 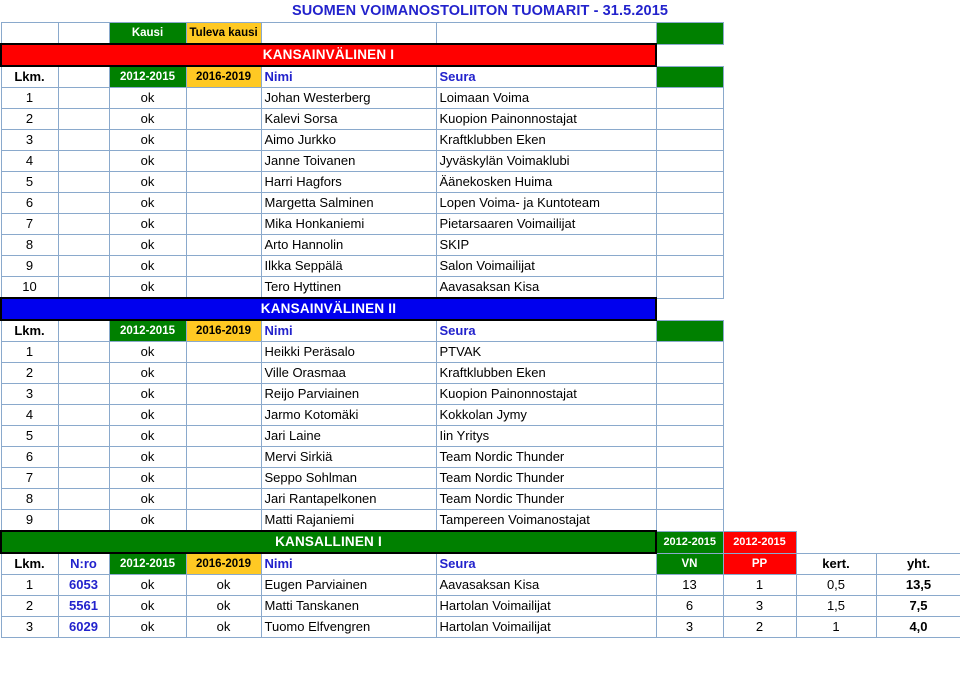 What do you see at coordinates (546, 224) in the screenshot?
I see `cell-seura: Pietarsaaren Voimailijat` at bounding box center [546, 224].